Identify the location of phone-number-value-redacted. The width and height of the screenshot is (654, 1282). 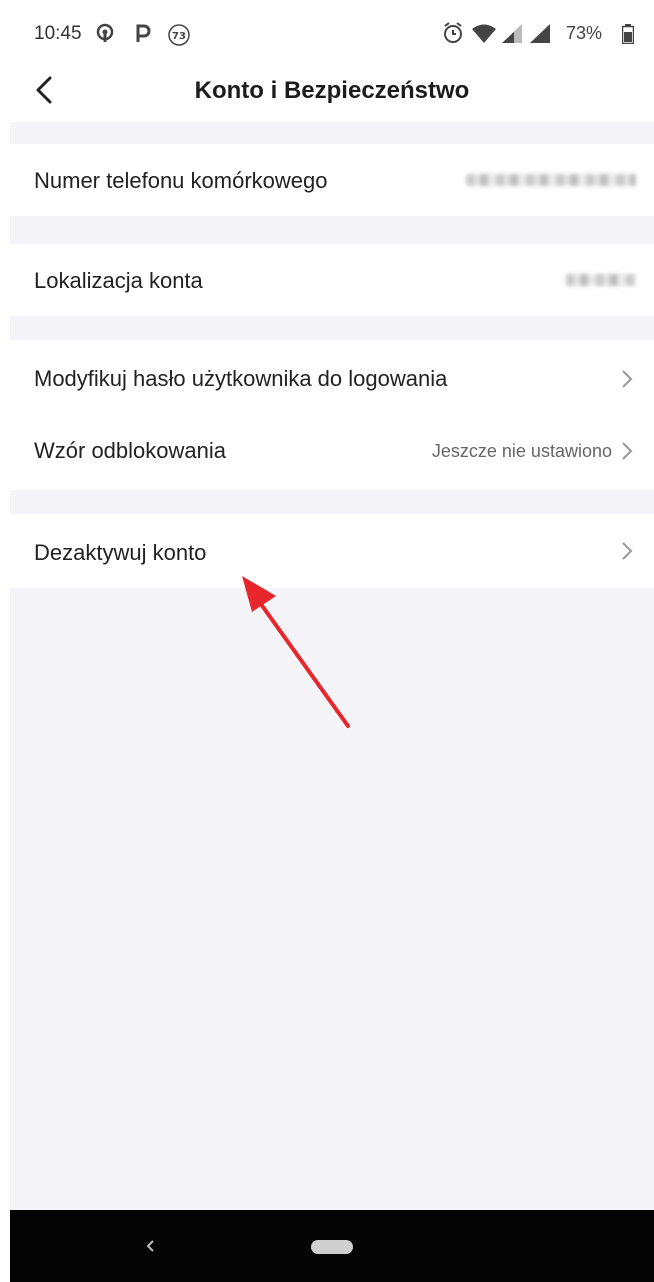
(551, 180).